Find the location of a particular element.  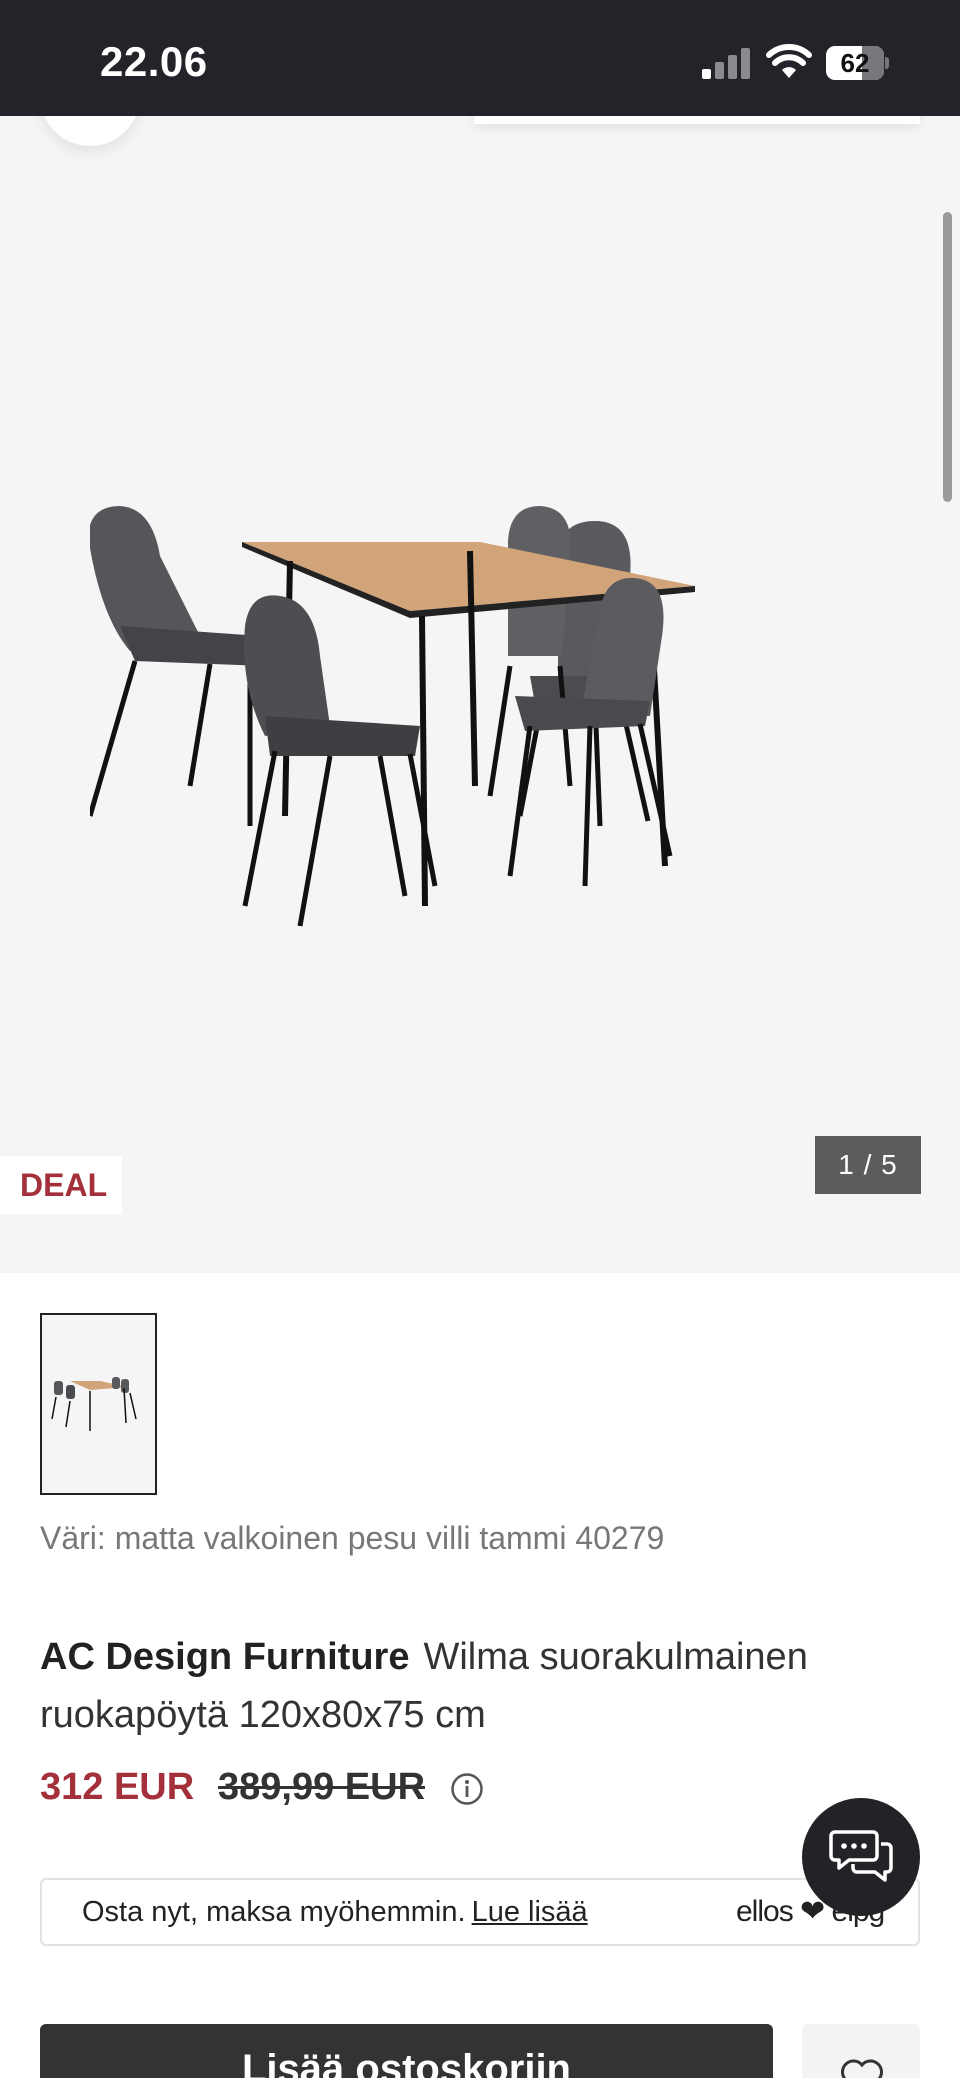

dining-table-set-image is located at coordinates (392, 716).